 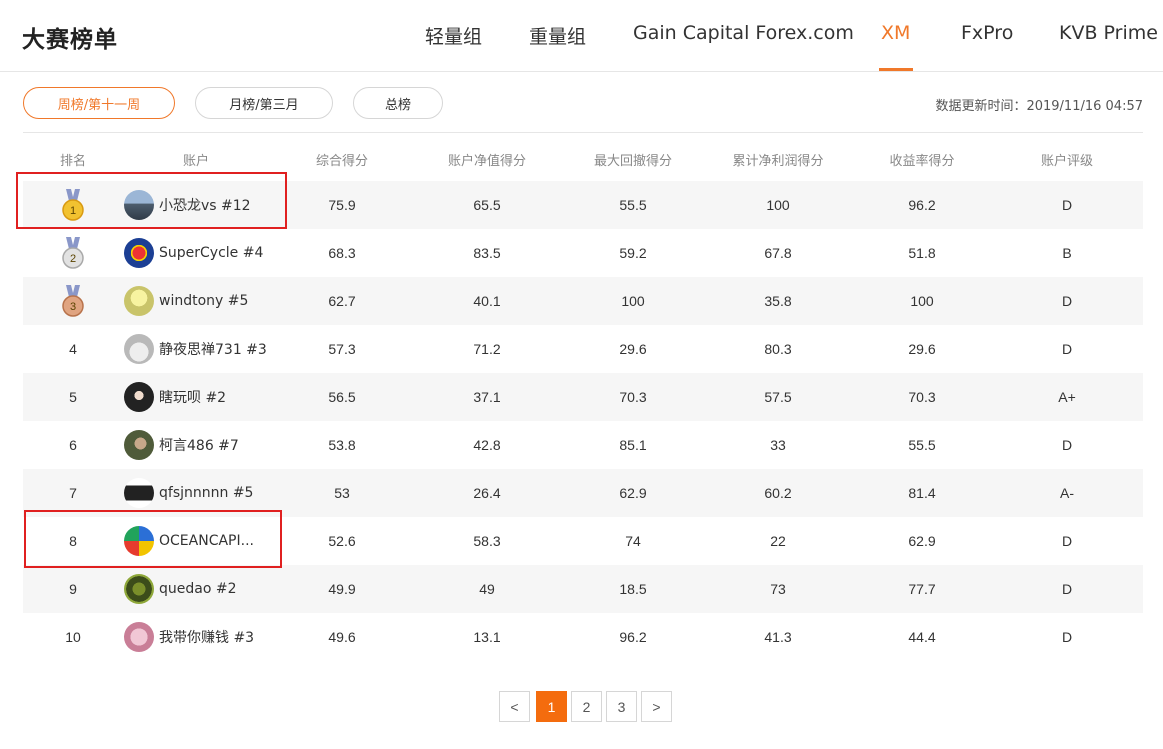 What do you see at coordinates (583, 445) in the screenshot?
I see `table-row: 6 柯言486 #7 53.8 42.8 85.1 33 55.5 D` at bounding box center [583, 445].